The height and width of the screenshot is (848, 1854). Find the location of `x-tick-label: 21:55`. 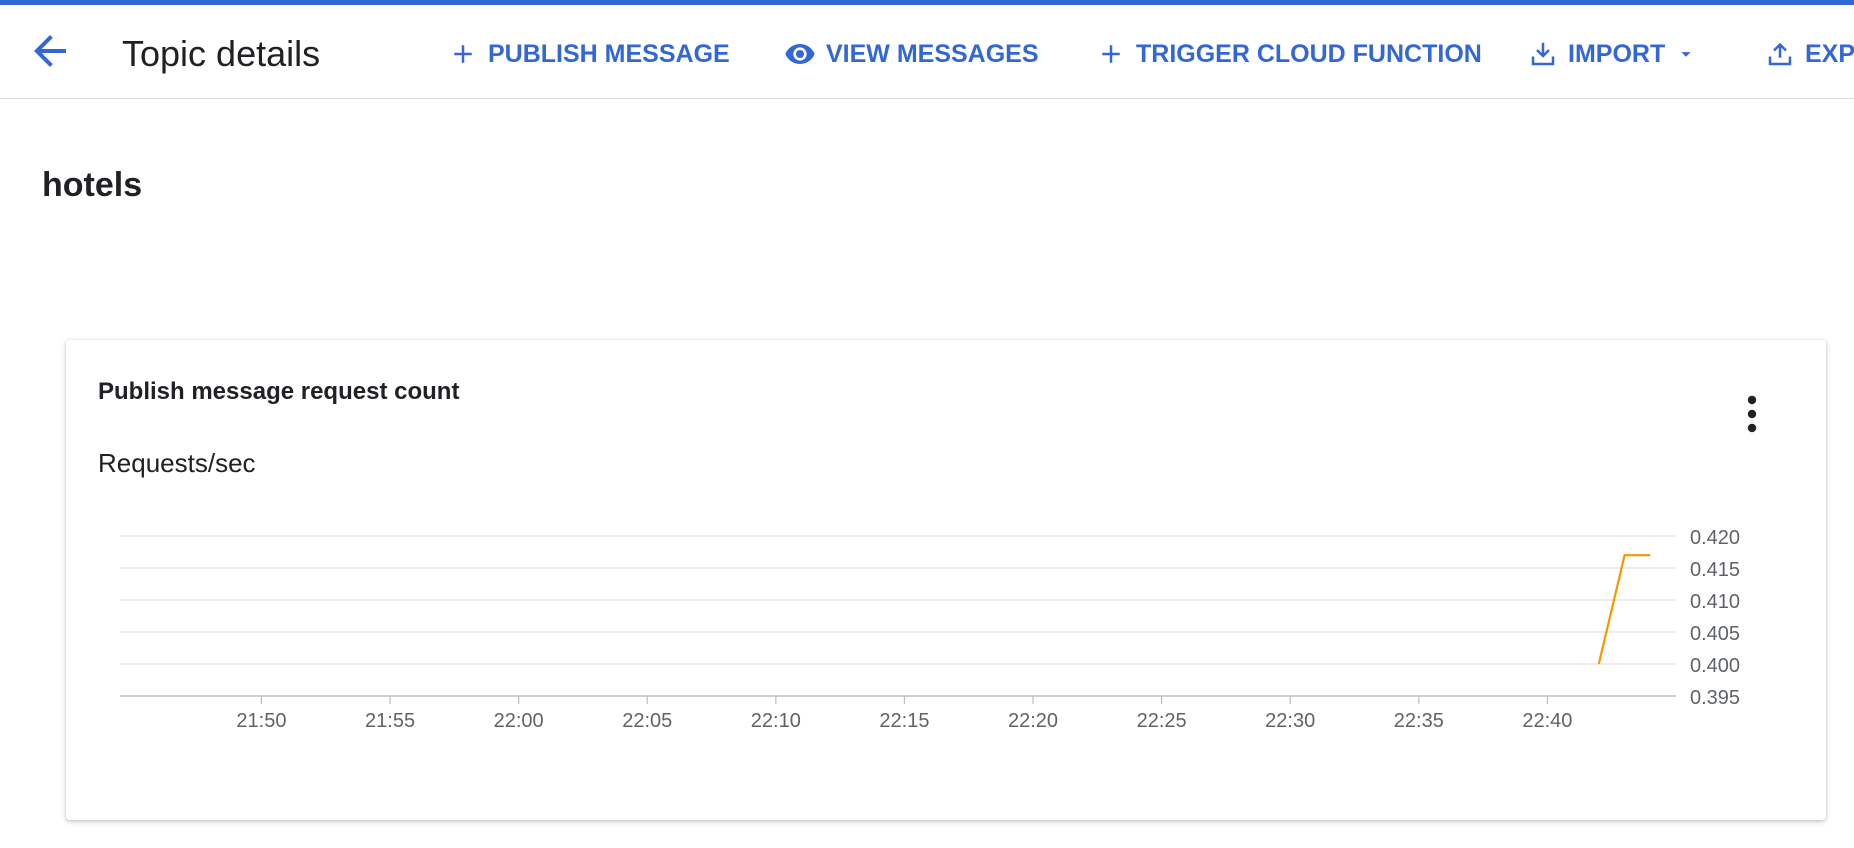

x-tick-label: 21:55 is located at coordinates (390, 721).